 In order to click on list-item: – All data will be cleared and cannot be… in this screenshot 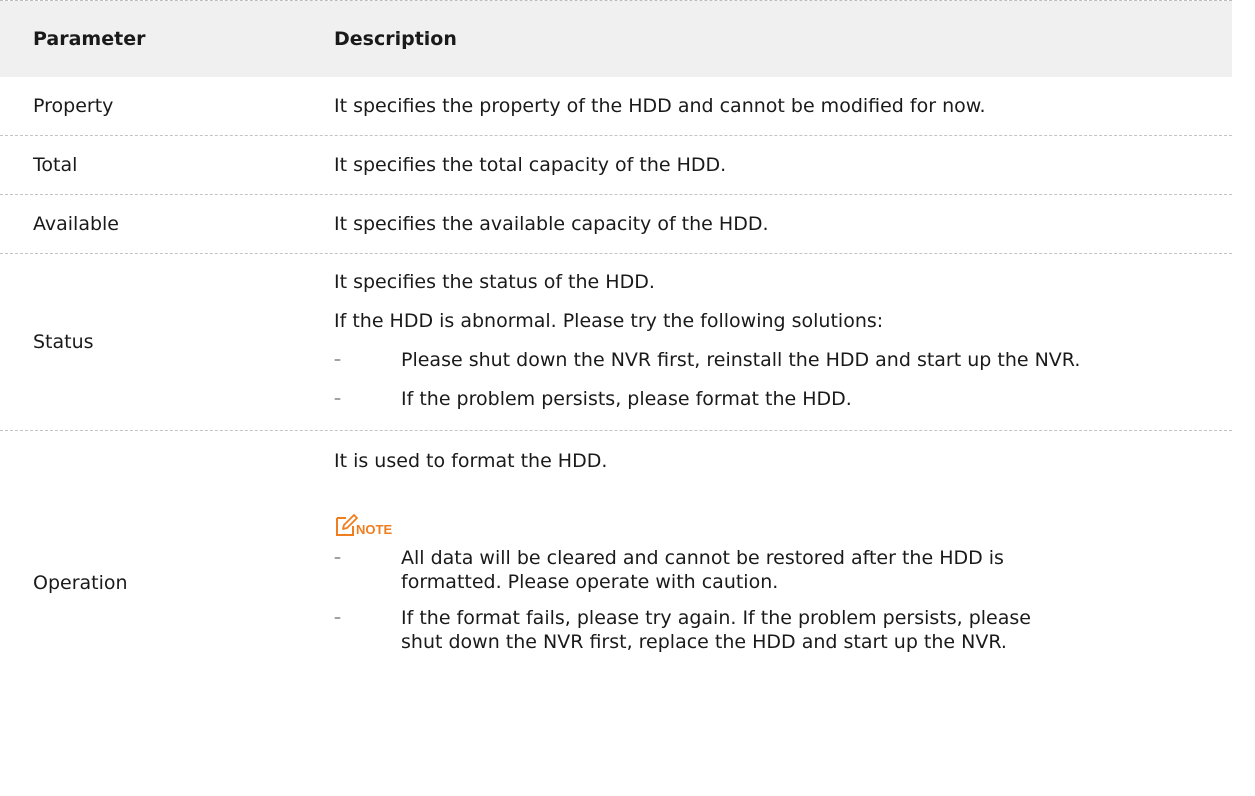, I will do `click(778, 570)`.